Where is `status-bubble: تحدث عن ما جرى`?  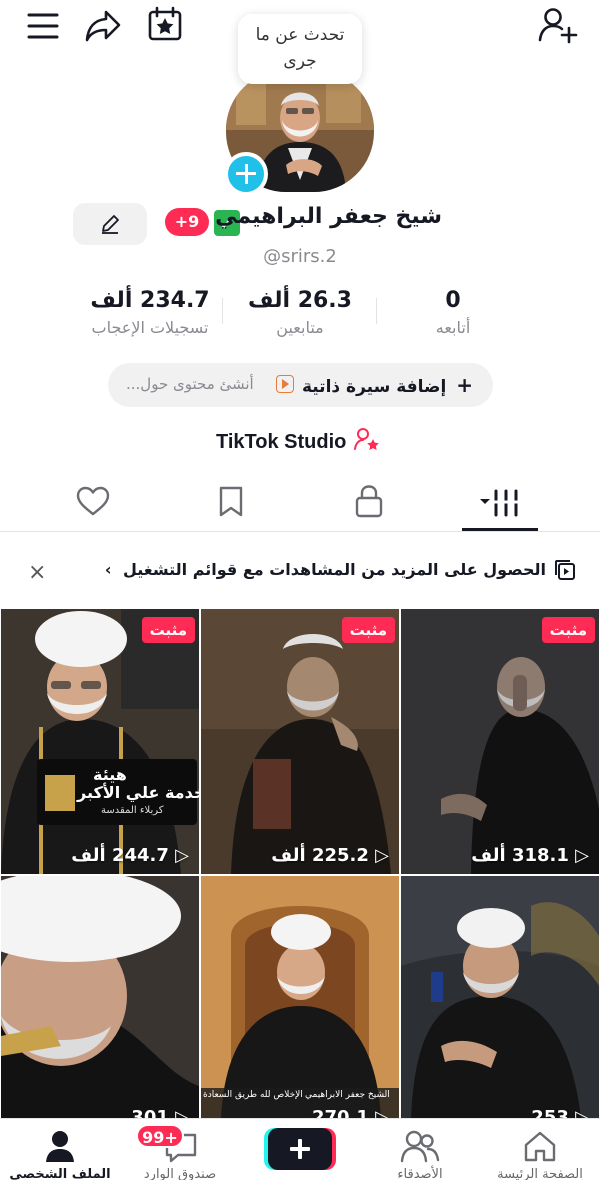
status-bubble: تحدث عن ما جرى is located at coordinates (300, 49).